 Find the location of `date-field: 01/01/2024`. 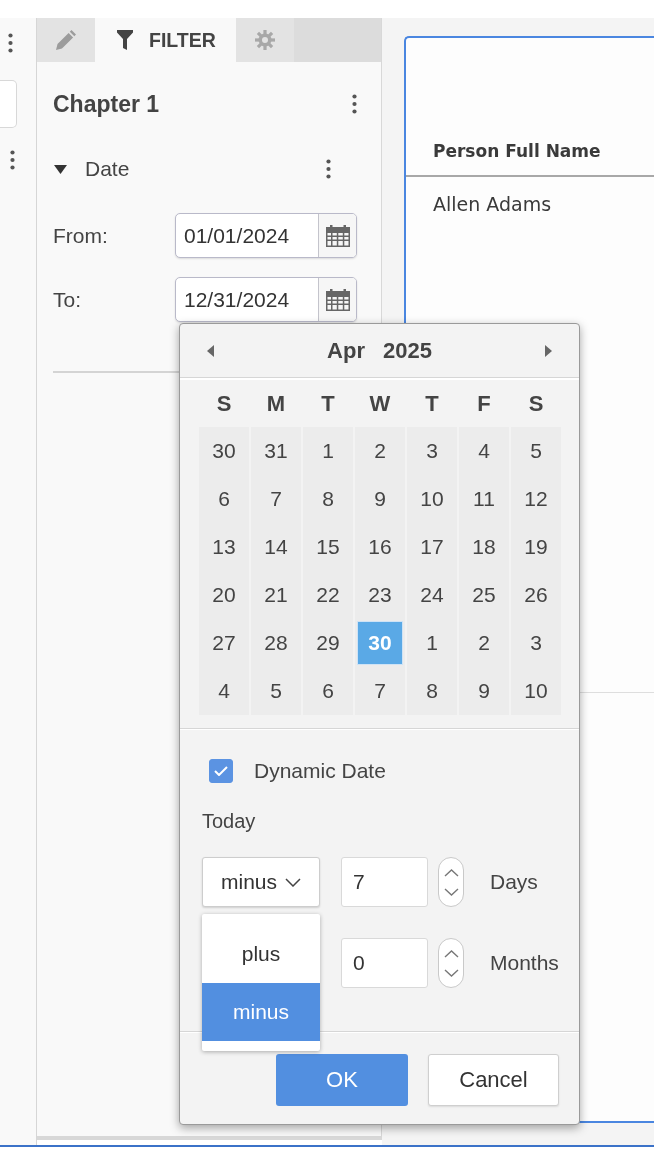

date-field: 01/01/2024 is located at coordinates (266, 235).